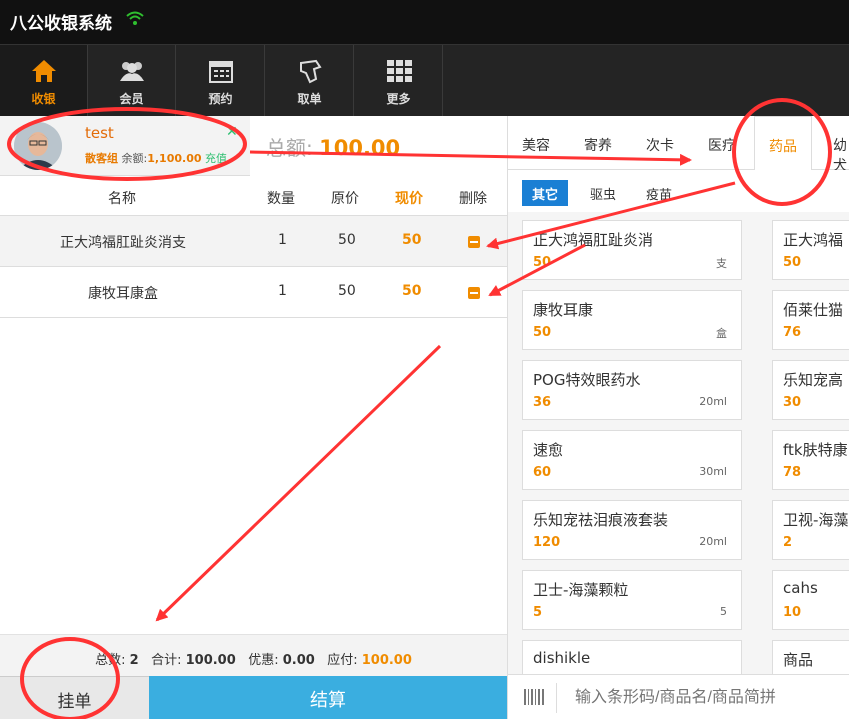  Describe the element at coordinates (281, 199) in the screenshot. I see `header-qty: 数量` at that location.